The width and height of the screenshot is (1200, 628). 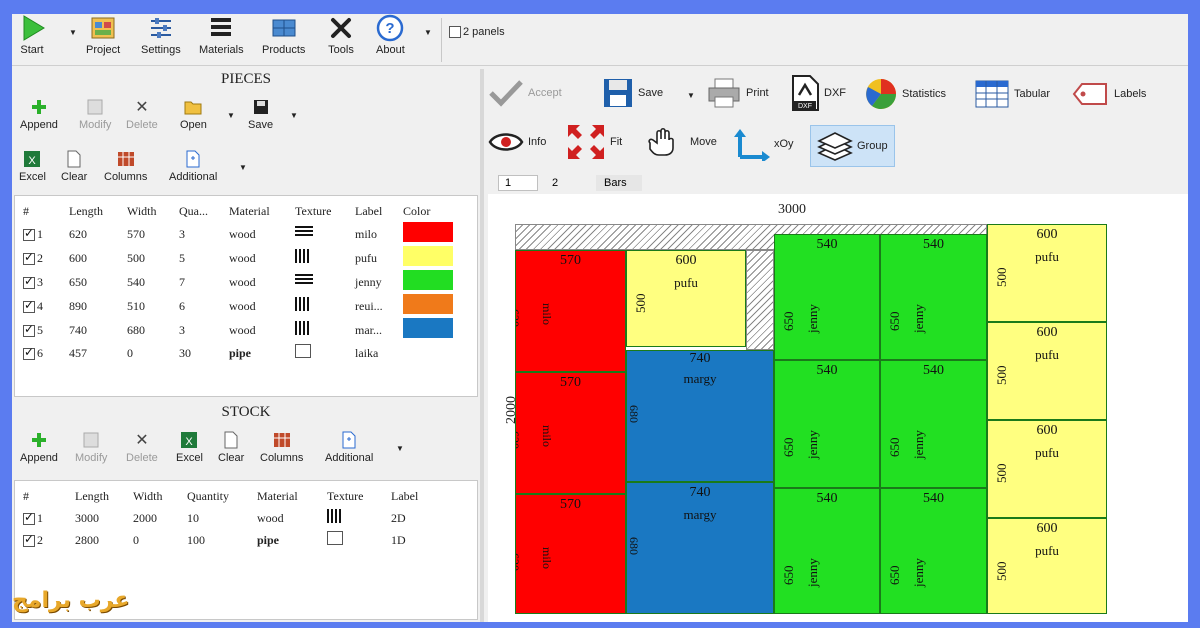 I want to click on group-button: Group, so click(x=852, y=146).